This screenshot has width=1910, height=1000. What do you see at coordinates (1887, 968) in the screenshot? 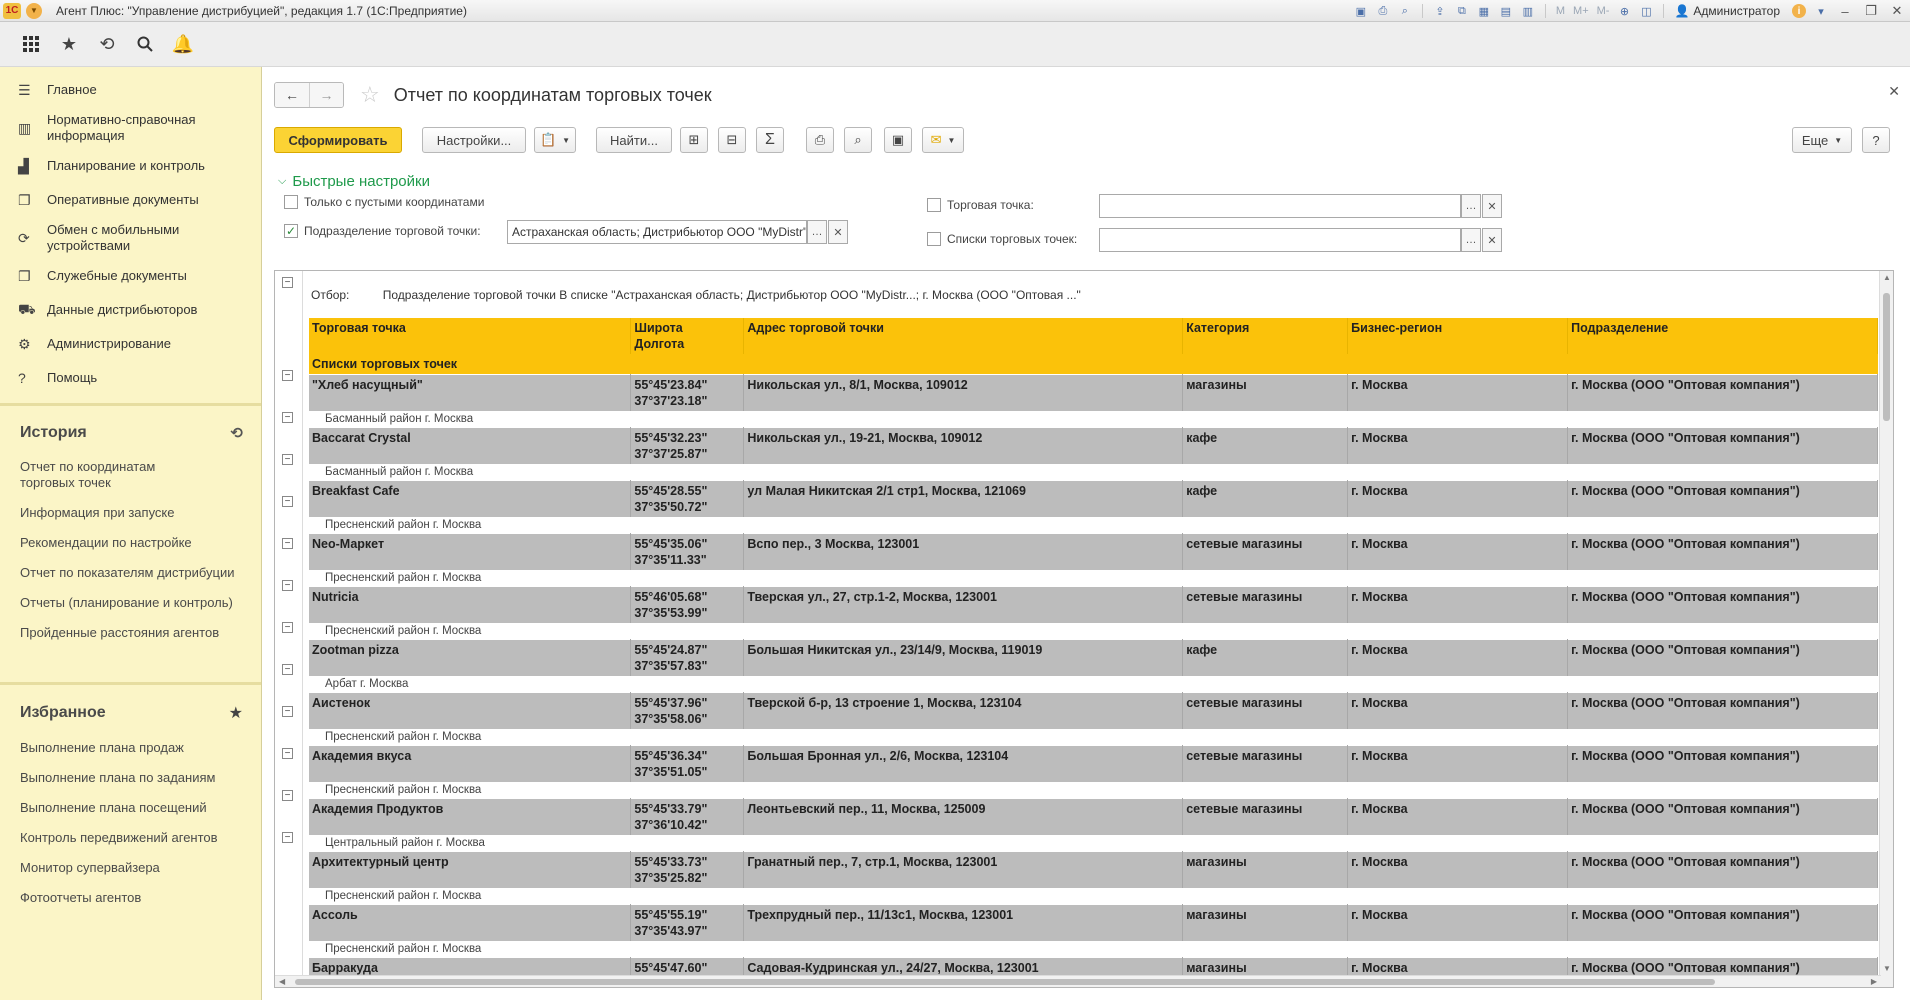
I see `scroll-down-icon: ▼` at bounding box center [1887, 968].